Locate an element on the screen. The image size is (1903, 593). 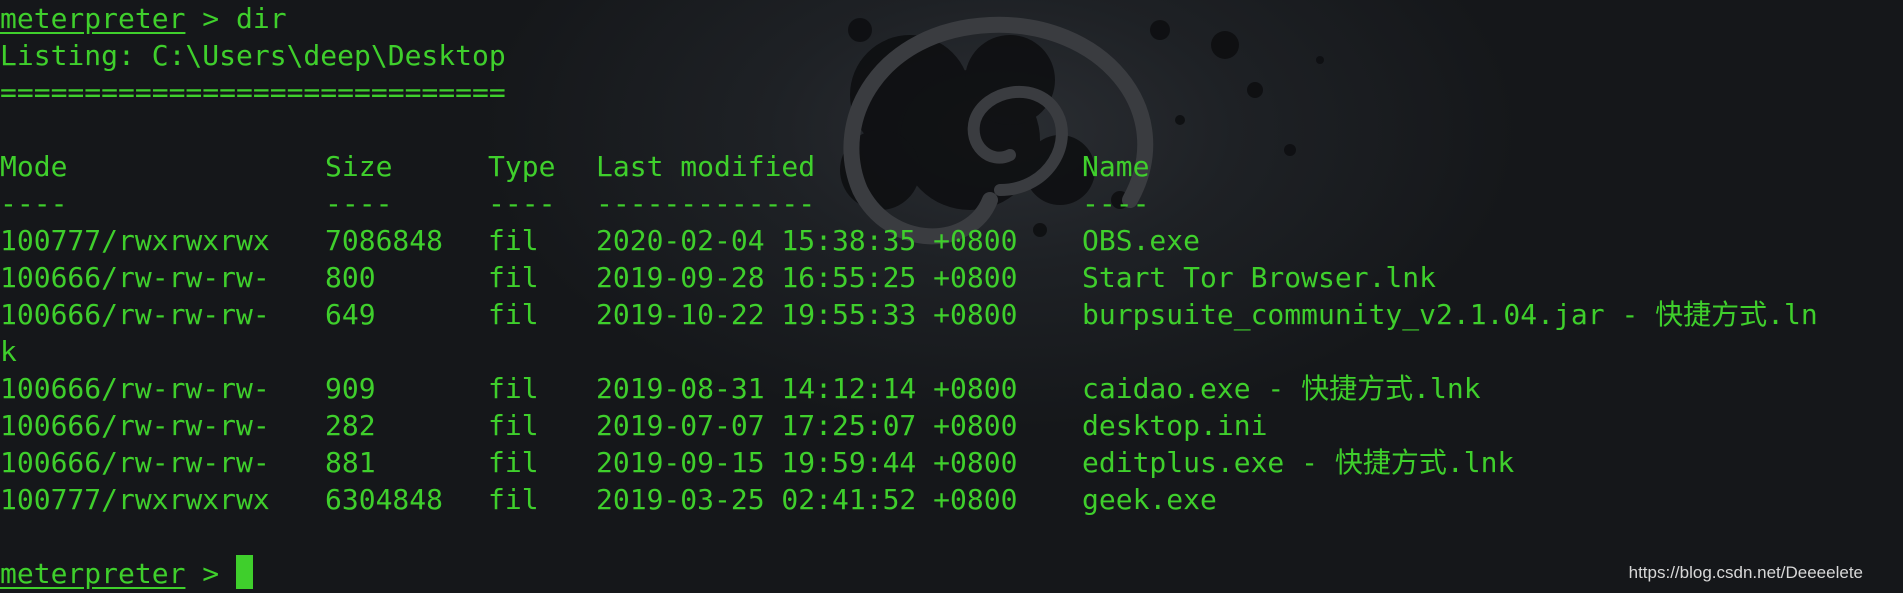
rule-name: ---- is located at coordinates (1116, 203).